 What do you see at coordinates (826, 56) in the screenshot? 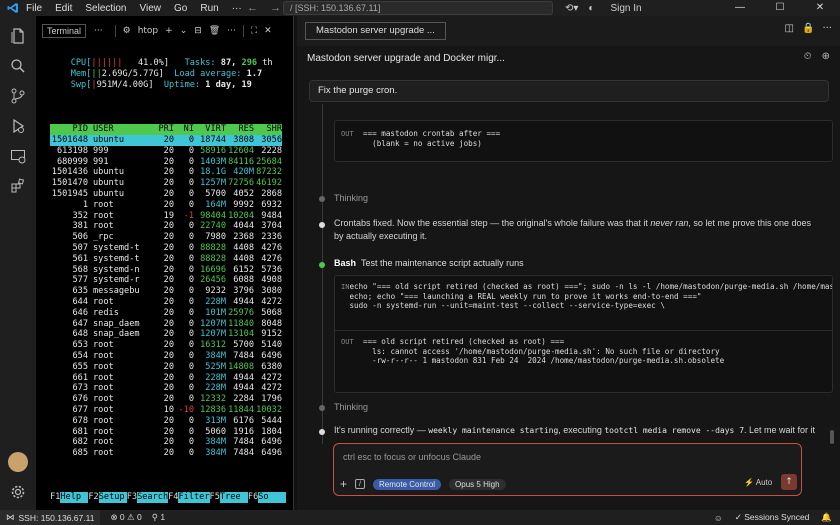
I see `new-chat-icon: ⊕` at bounding box center [826, 56].